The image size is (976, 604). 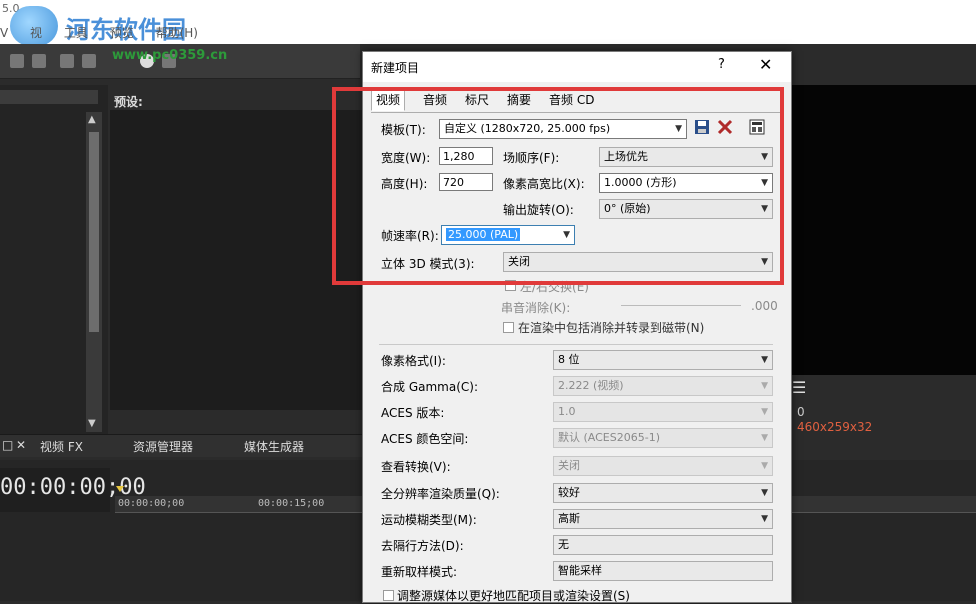 What do you see at coordinates (663, 493) in the screenshot?
I see `render-quality-select: 较好 ▼` at bounding box center [663, 493].